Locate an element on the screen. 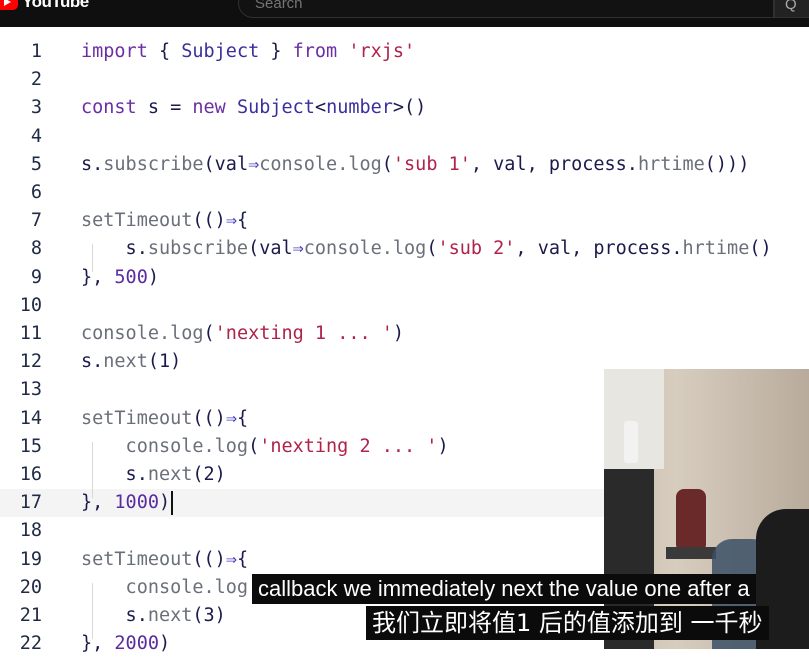  search-button: Q is located at coordinates (791, 9).